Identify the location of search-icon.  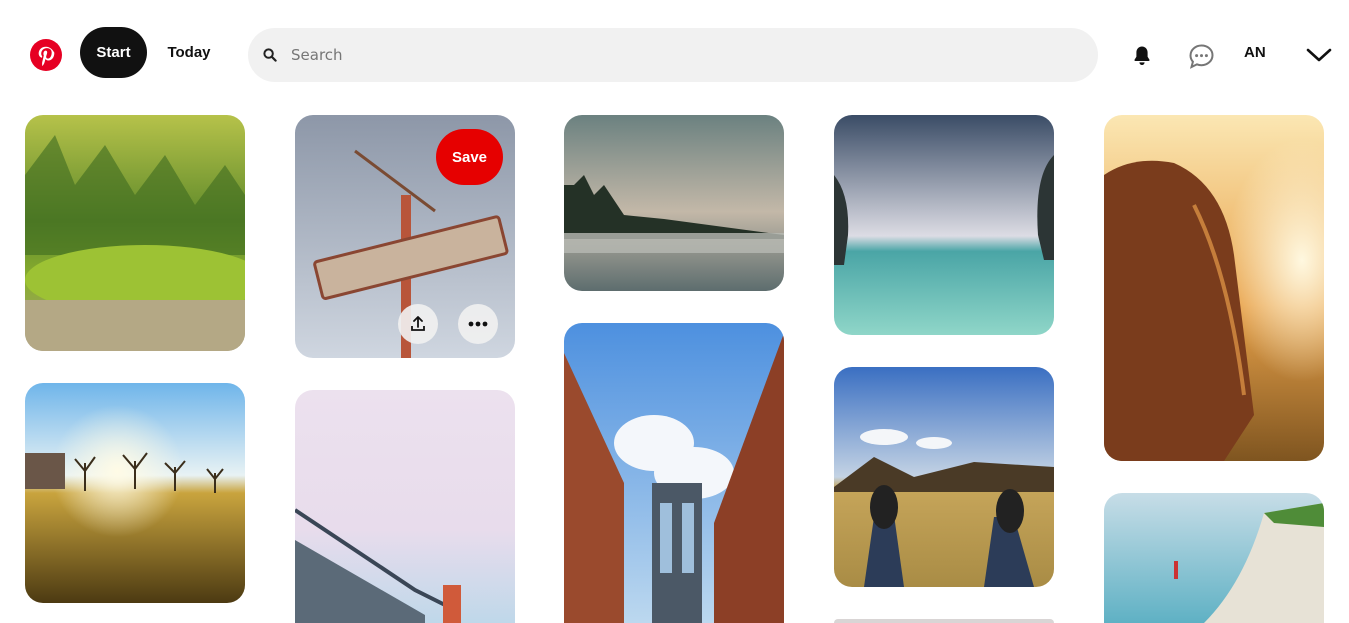
(271, 55).